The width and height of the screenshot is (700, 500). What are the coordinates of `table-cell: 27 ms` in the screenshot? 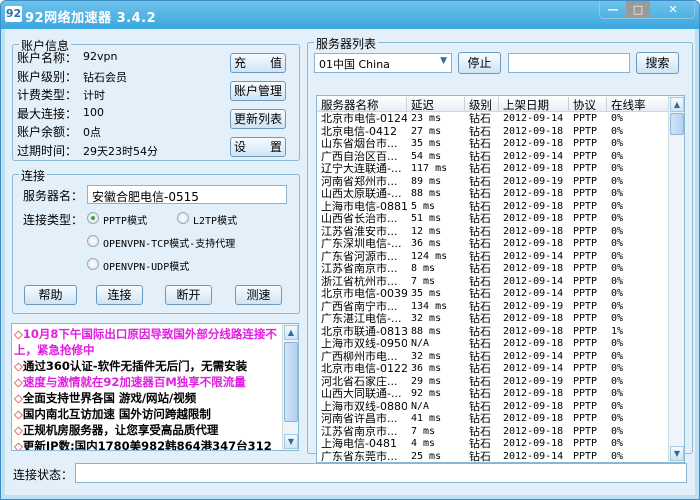 It's located at (426, 131).